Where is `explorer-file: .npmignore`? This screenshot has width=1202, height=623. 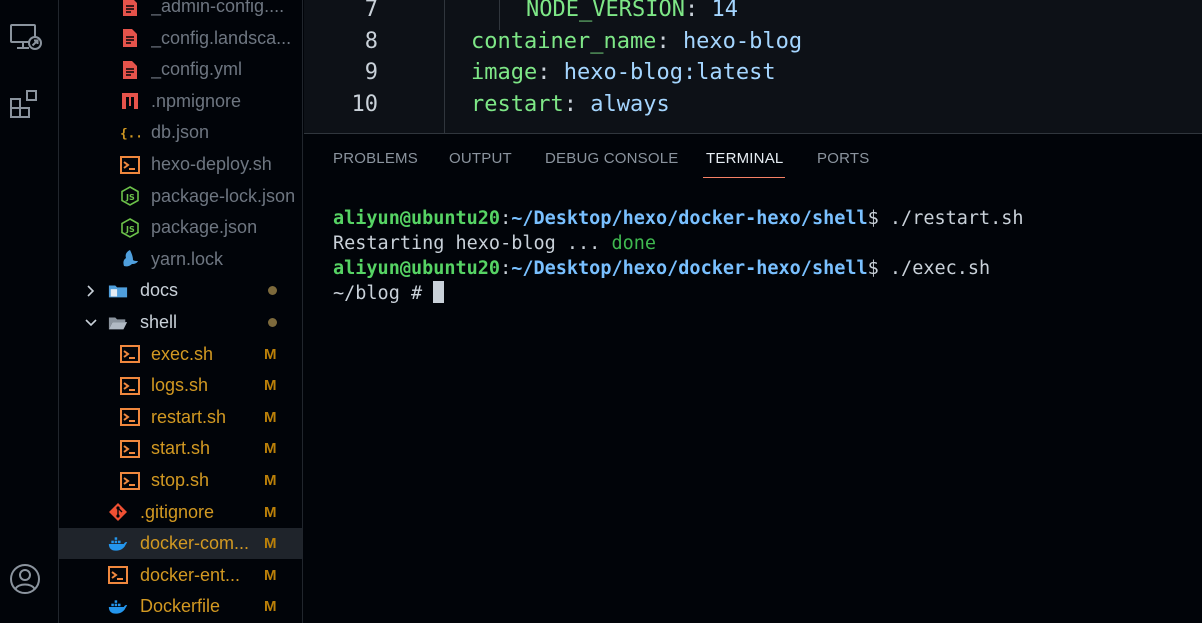 explorer-file: .npmignore is located at coordinates (180, 101).